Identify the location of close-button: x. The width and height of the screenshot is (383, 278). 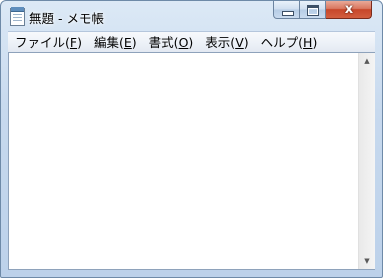
(349, 10).